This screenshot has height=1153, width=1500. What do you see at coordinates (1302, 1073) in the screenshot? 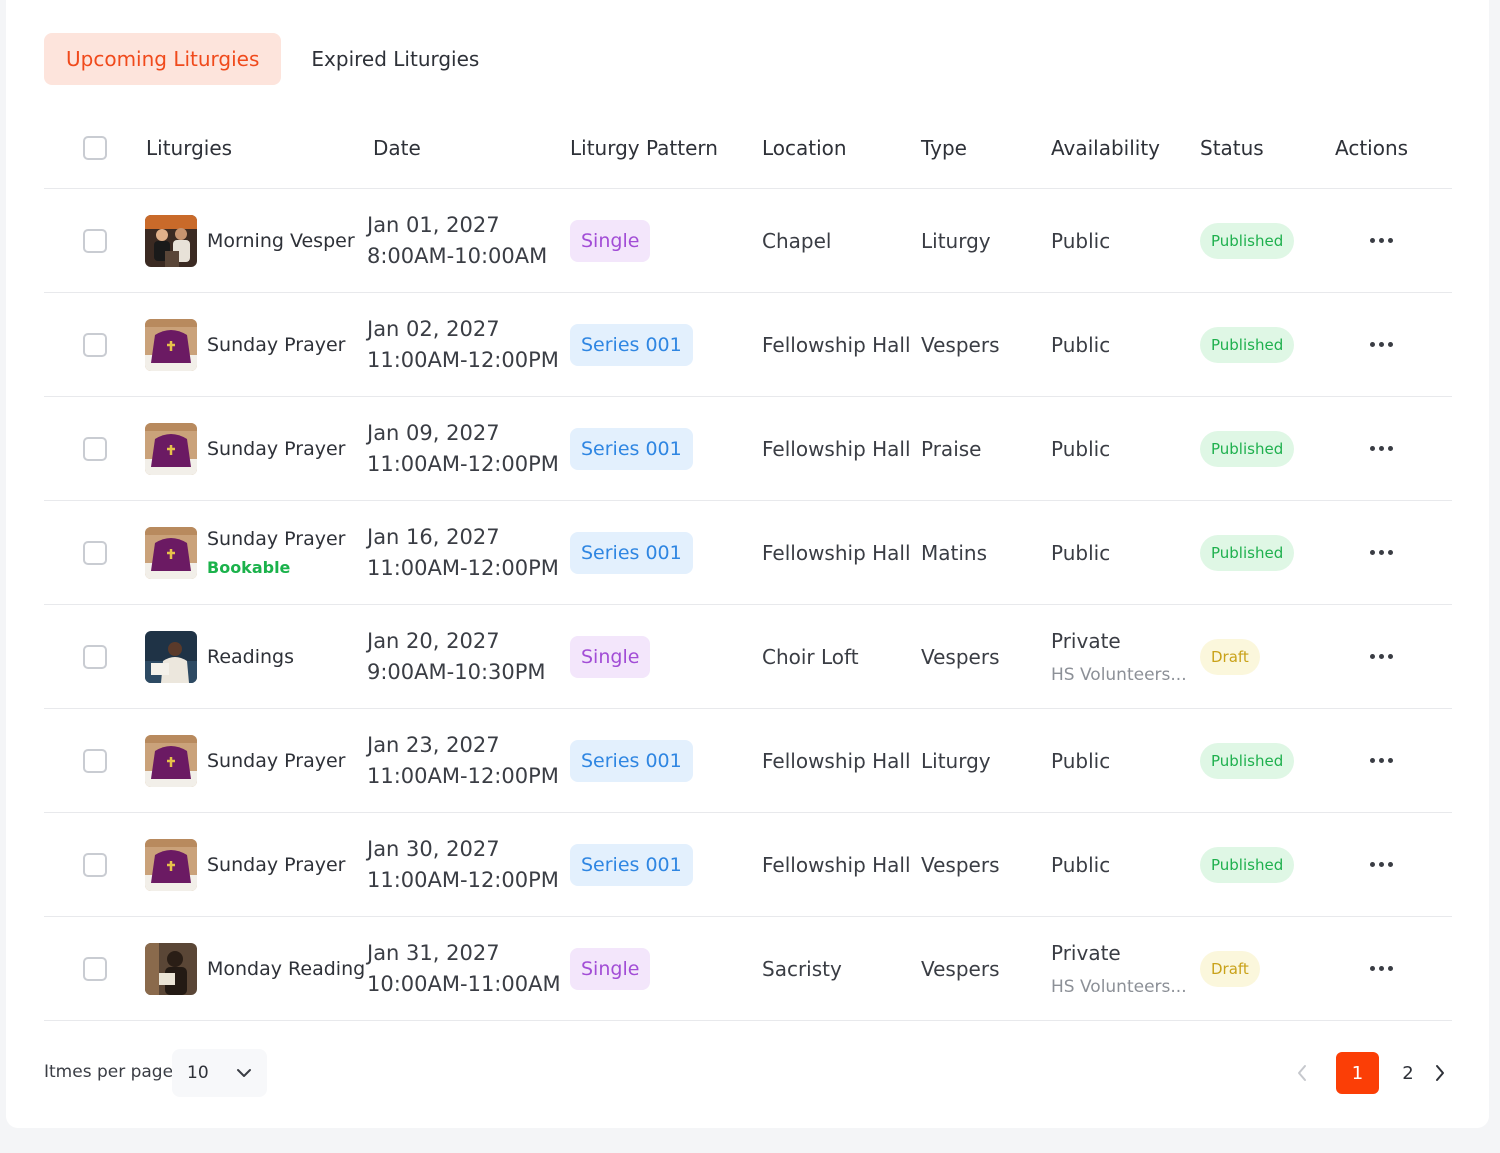
I see `chevron-left-icon` at bounding box center [1302, 1073].